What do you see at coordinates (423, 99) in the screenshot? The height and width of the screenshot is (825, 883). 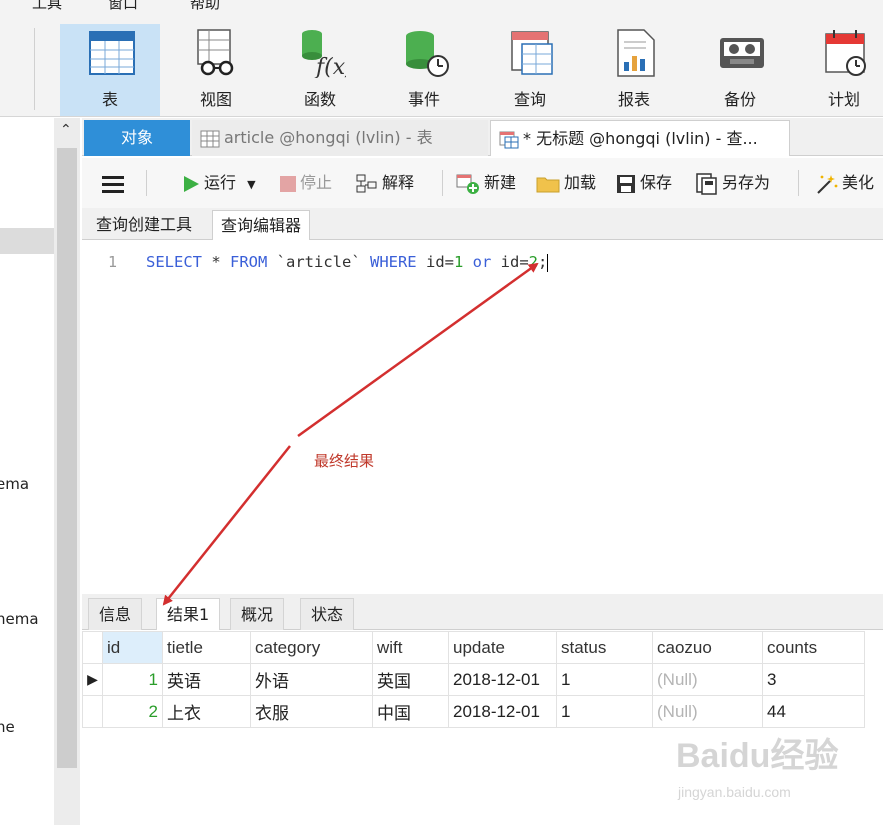 I see `ribbon-event-label: 事件` at bounding box center [423, 99].